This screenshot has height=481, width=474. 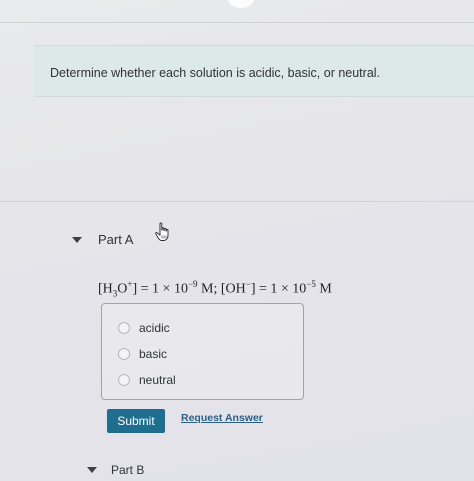 I want to click on section-divider, so click(x=237, y=201).